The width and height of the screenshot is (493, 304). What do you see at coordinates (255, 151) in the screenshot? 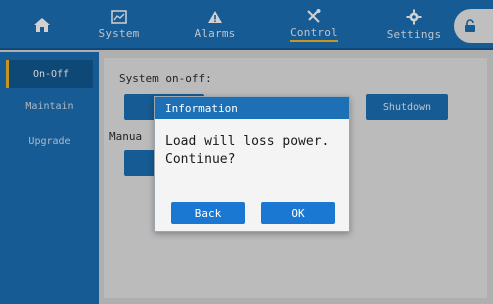
I see `dialog-message: Load will loss power. Continue?` at bounding box center [255, 151].